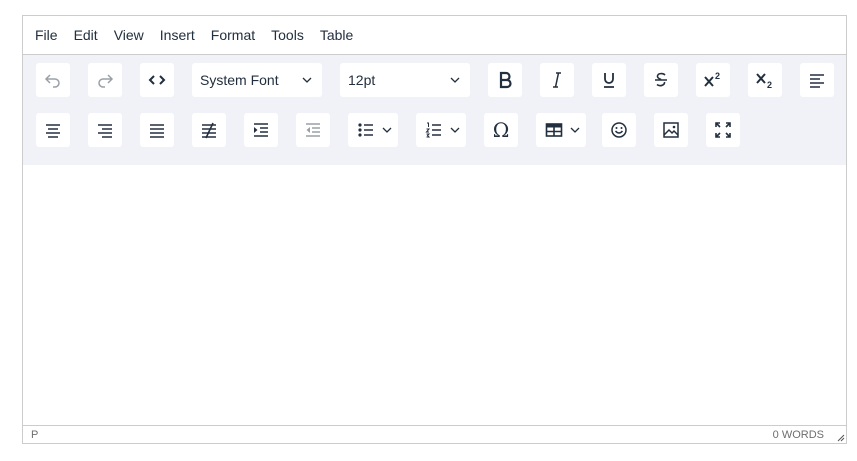 The width and height of the screenshot is (857, 461). I want to click on indent-icon, so click(261, 130).